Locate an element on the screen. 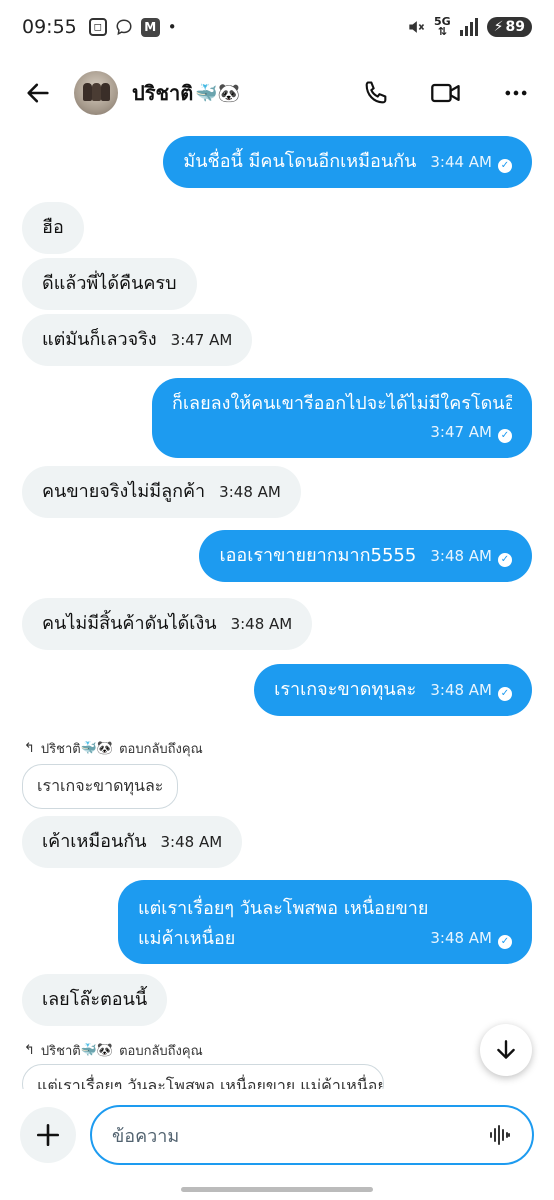 The width and height of the screenshot is (554, 1200). message-text: แต่มันก็เลวจริง is located at coordinates (99, 339).